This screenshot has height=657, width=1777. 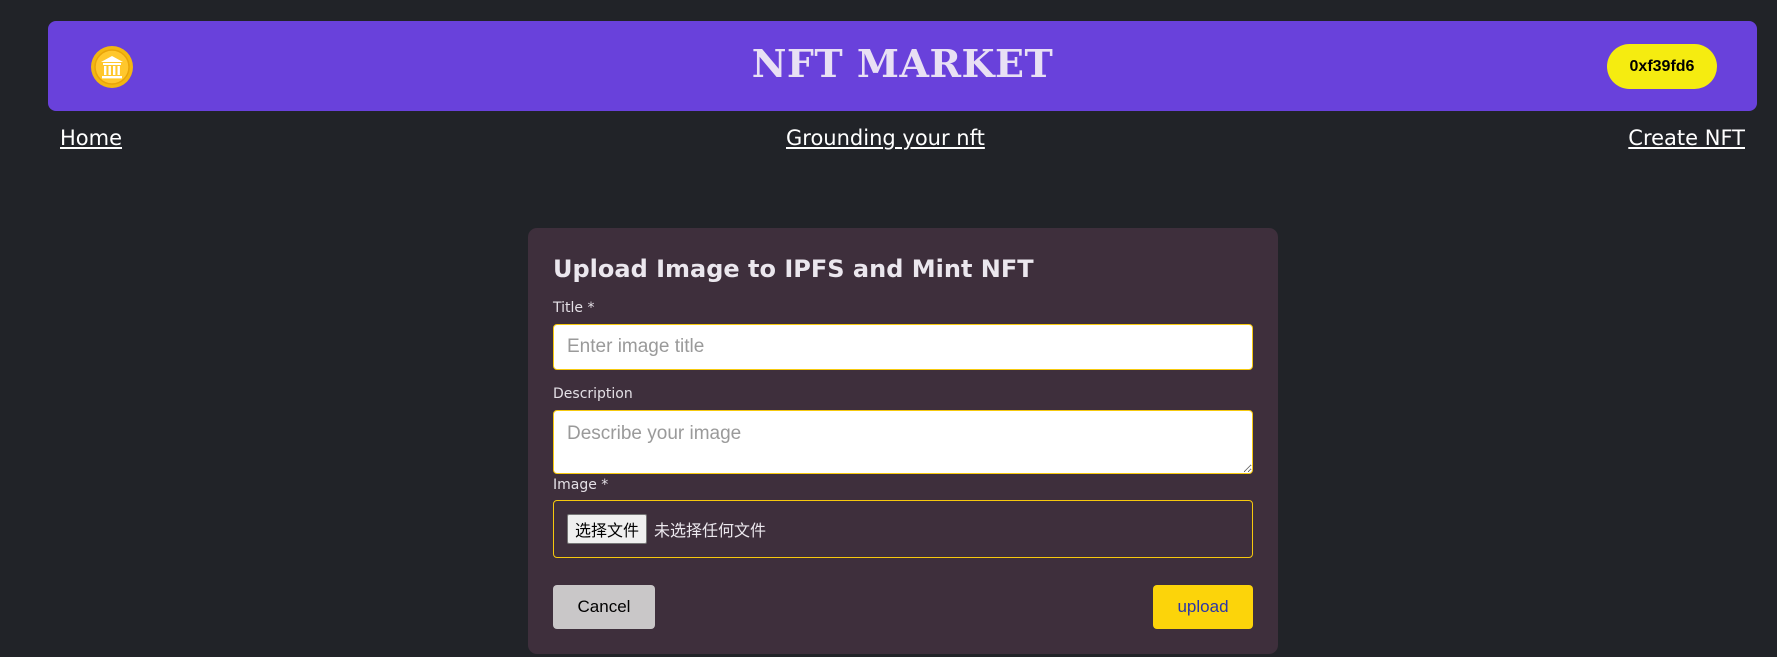 What do you see at coordinates (607, 529) in the screenshot?
I see `choose-file-button: 选择文件` at bounding box center [607, 529].